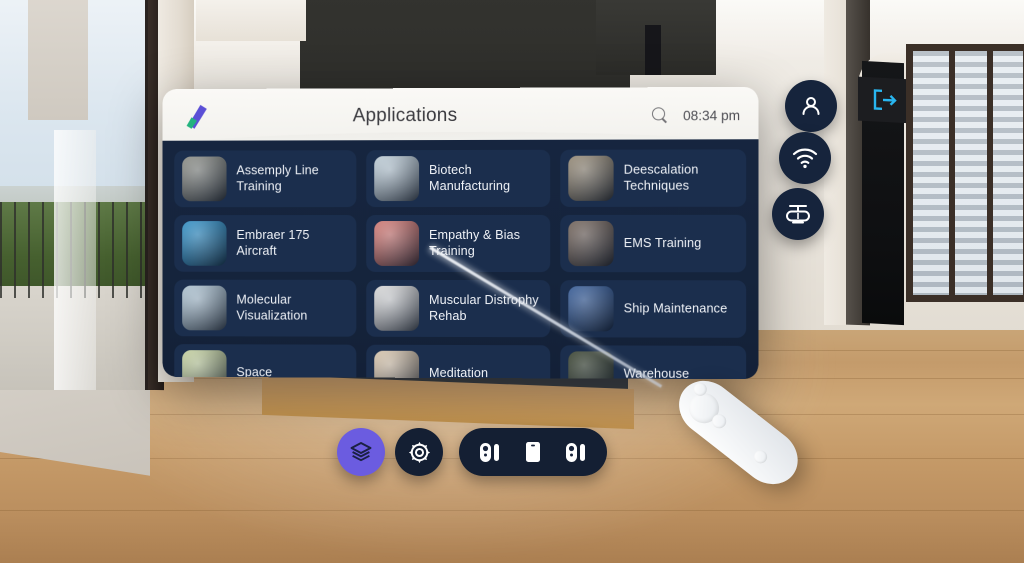 The height and width of the screenshot is (563, 1024). I want to click on right-window, so click(965, 173).